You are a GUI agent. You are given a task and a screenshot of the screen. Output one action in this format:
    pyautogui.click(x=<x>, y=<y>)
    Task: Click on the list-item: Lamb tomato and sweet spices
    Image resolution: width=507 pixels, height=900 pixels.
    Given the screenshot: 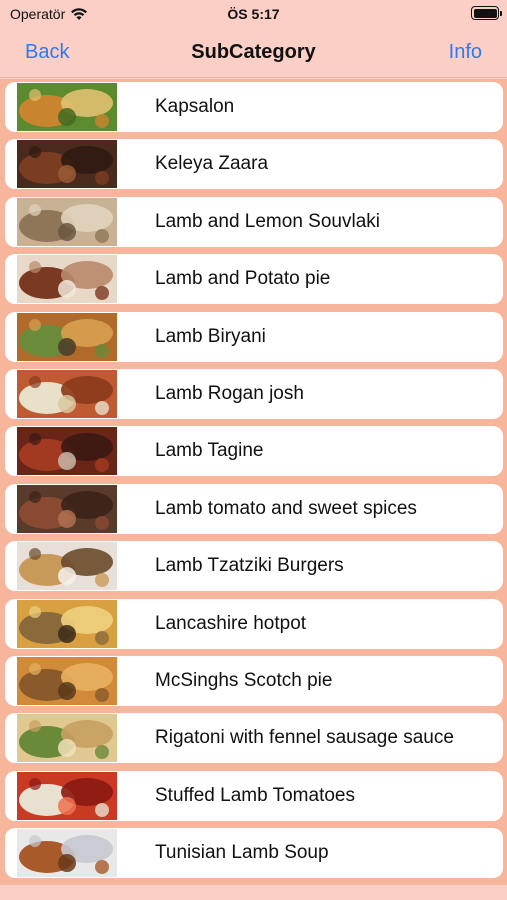 What is the action you would take?
    pyautogui.click(x=254, y=508)
    